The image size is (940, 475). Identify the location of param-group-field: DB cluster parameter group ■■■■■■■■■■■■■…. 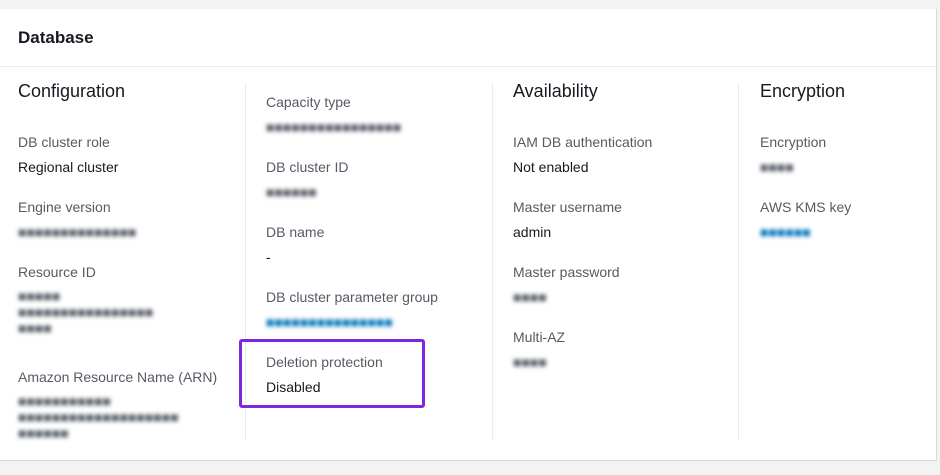
(352, 309).